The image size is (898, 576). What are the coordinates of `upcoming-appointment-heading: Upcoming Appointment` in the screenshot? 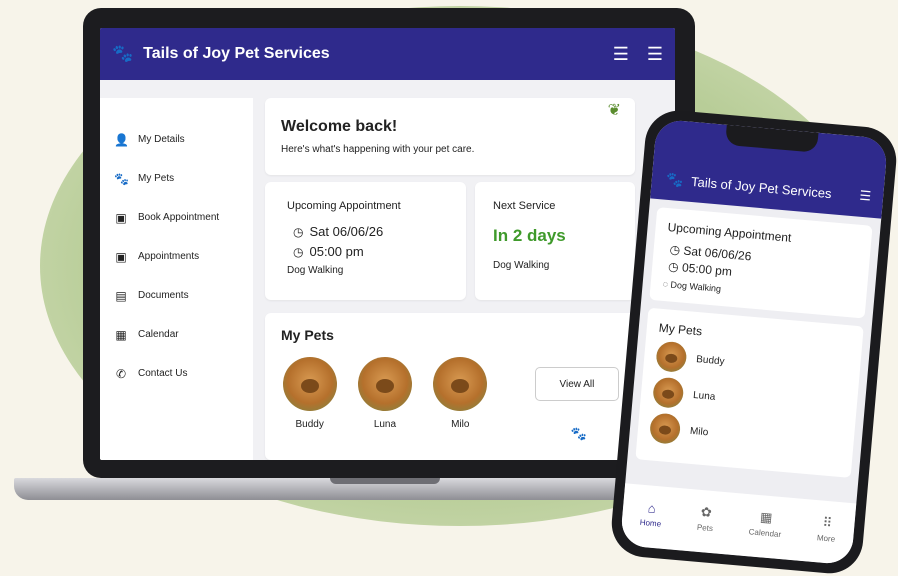 It's located at (344, 206).